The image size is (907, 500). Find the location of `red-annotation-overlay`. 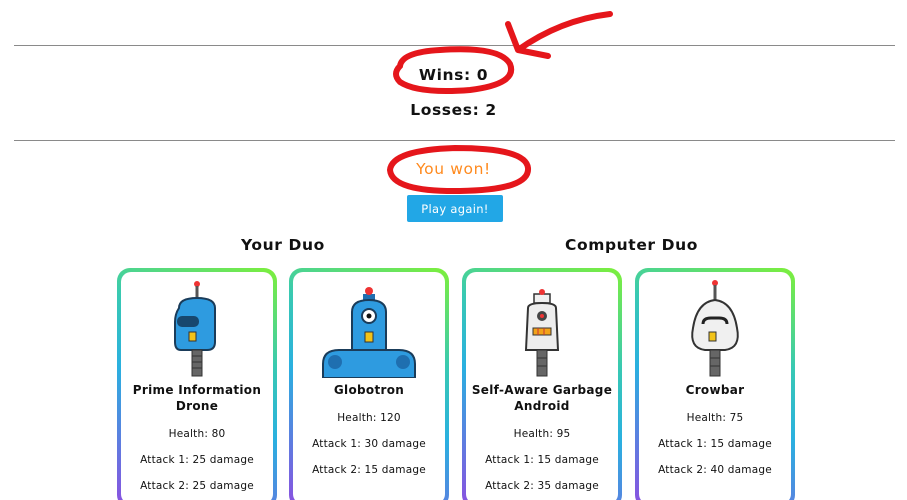

red-annotation-overlay is located at coordinates (499, 103).